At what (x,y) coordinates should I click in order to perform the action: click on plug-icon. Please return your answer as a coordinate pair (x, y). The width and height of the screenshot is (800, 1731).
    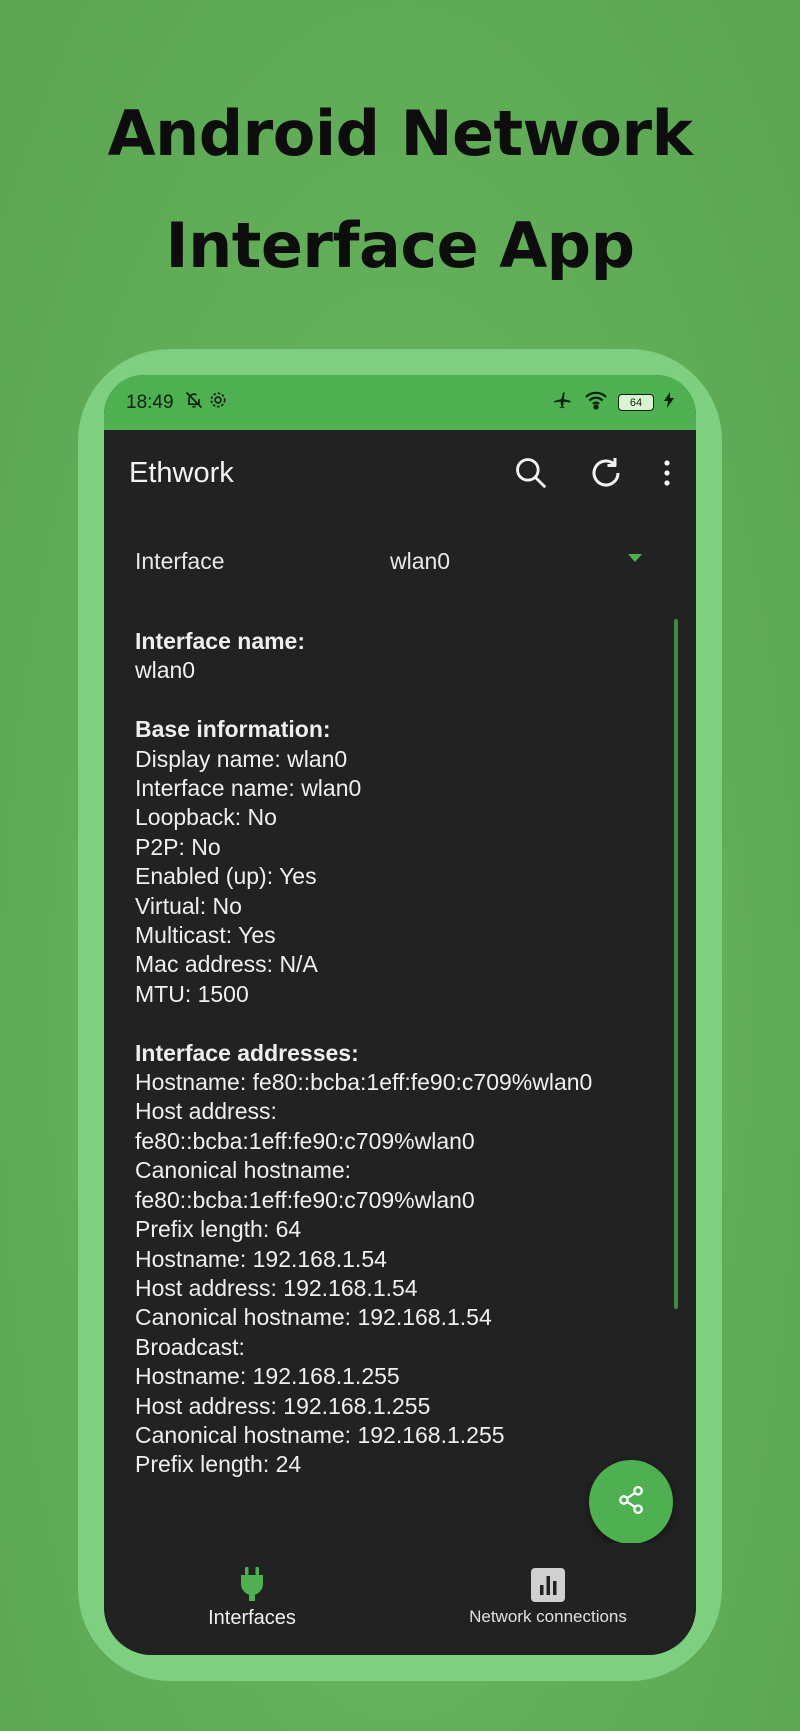
    Looking at the image, I should click on (252, 1587).